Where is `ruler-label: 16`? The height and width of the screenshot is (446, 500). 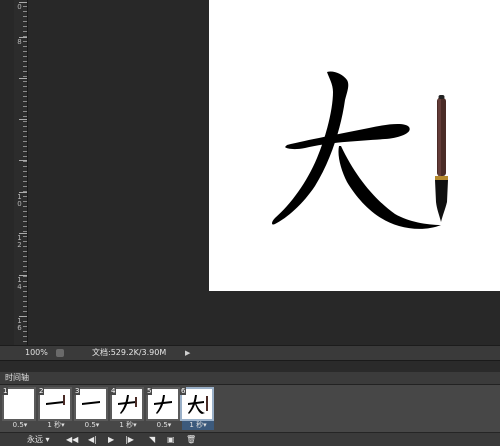
ruler-label: 16 is located at coordinates (19, 324).